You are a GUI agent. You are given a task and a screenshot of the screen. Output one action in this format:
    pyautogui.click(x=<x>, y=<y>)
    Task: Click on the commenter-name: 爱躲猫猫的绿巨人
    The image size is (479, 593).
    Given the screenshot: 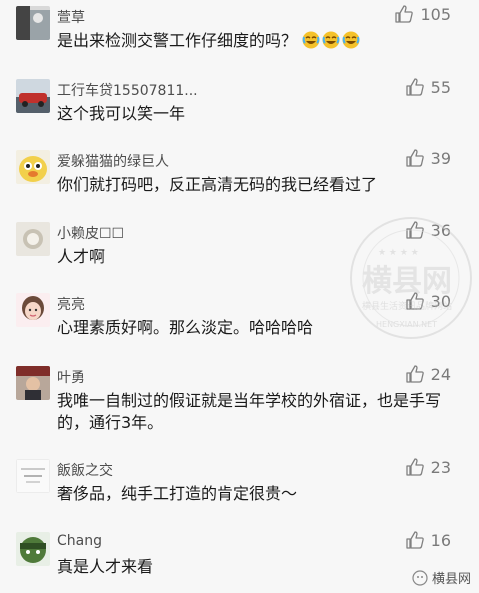 What is the action you would take?
    pyautogui.click(x=113, y=161)
    